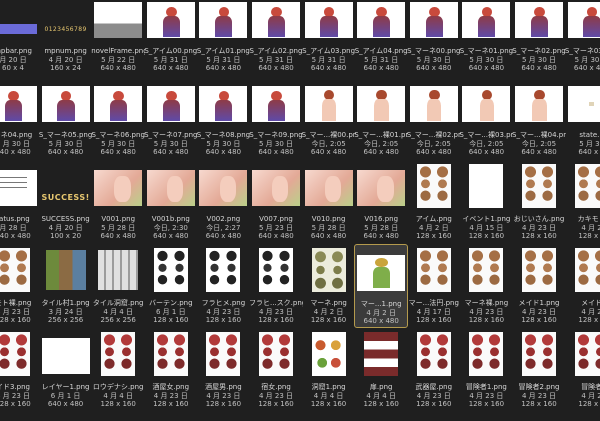  What do you see at coordinates (66, 286) in the screenshot?
I see `file-item: タイル村1.png 3 月 24 日 256 x 256` at bounding box center [66, 286].